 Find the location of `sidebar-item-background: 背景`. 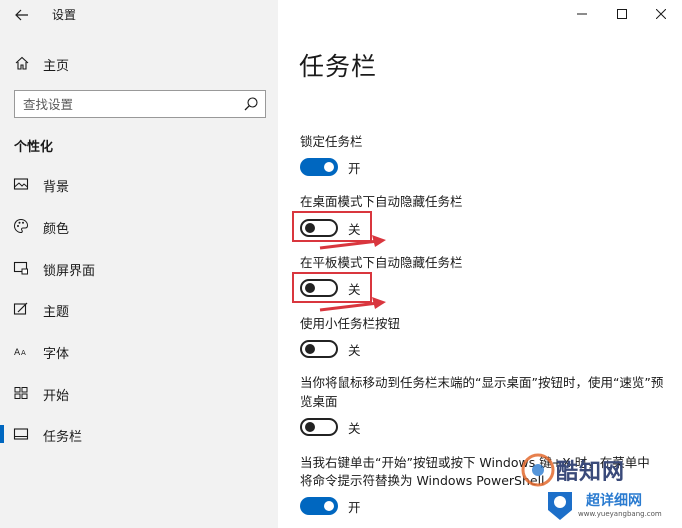

sidebar-item-background: 背景 is located at coordinates (139, 184).